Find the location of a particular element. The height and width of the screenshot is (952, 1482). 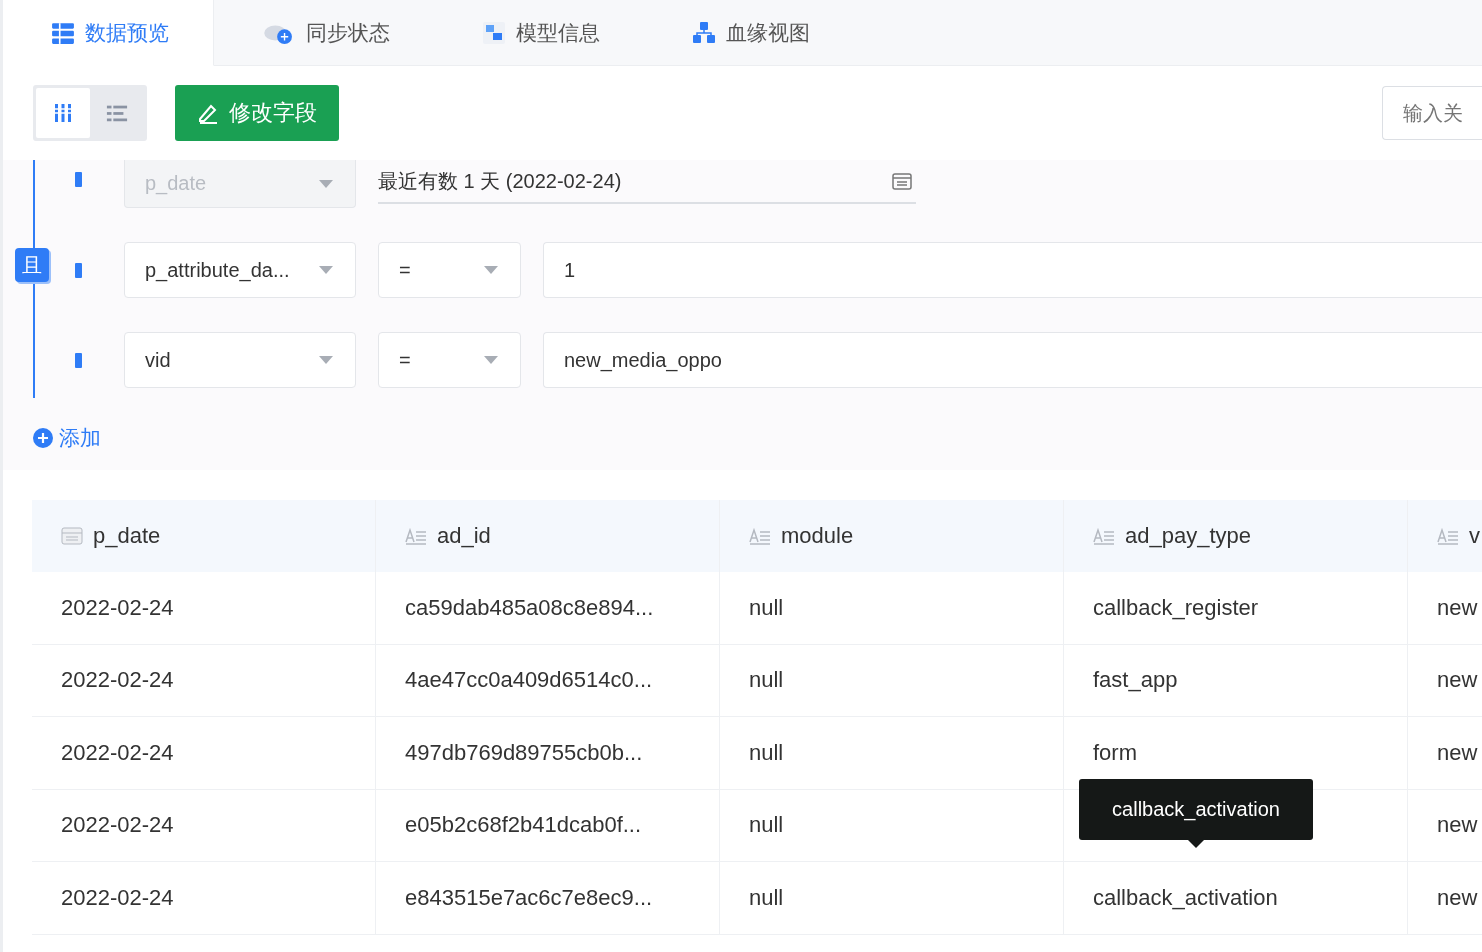

hierarchy-icon is located at coordinates (704, 32).